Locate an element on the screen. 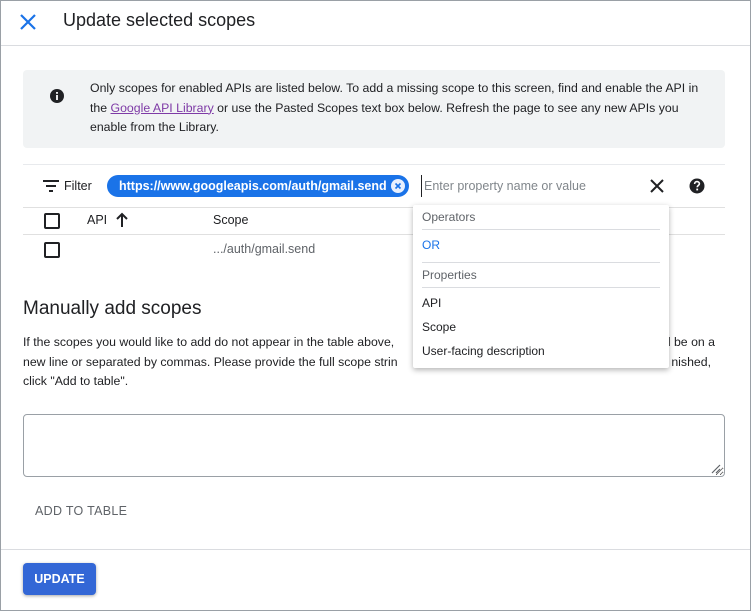 The image size is (753, 613). operators-header: Operators is located at coordinates (449, 217).